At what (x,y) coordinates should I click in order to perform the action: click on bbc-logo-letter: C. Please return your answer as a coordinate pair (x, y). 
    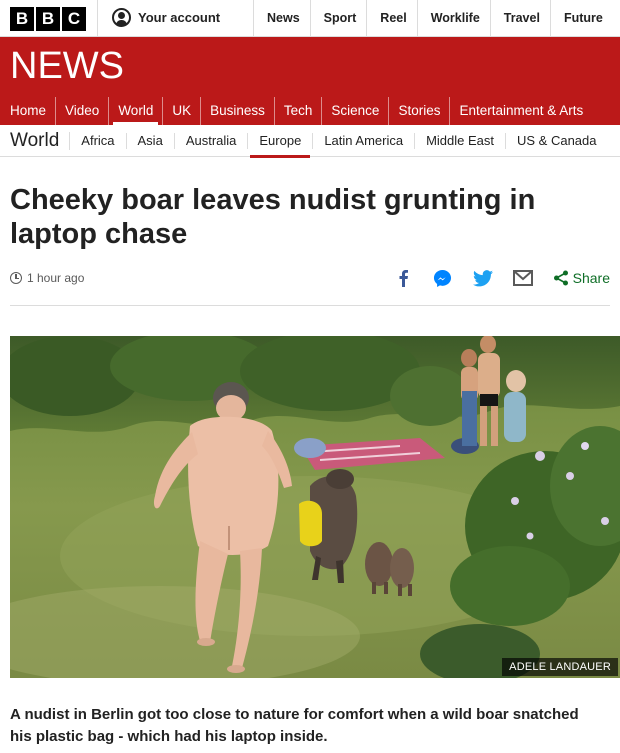
    Looking at the image, I should click on (74, 19).